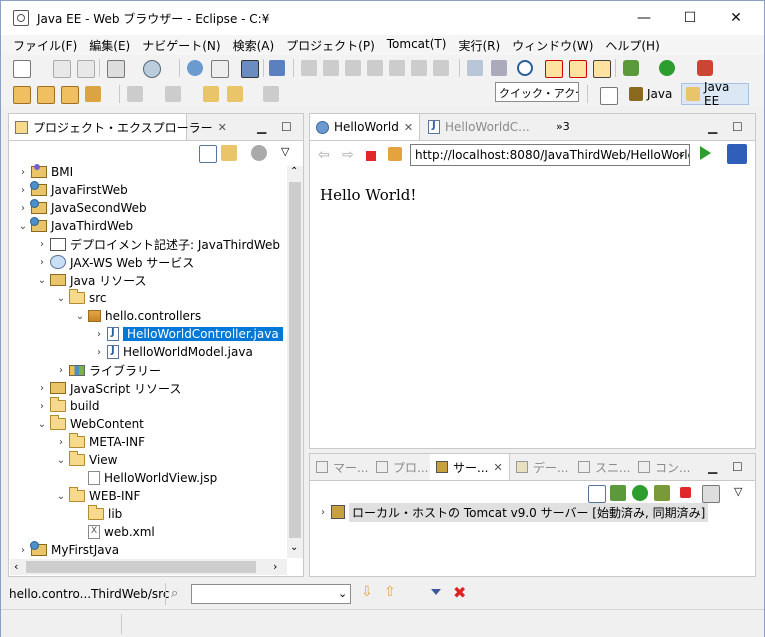 The height and width of the screenshot is (637, 765). What do you see at coordinates (22, 69) in the screenshot?
I see `new-icon` at bounding box center [22, 69].